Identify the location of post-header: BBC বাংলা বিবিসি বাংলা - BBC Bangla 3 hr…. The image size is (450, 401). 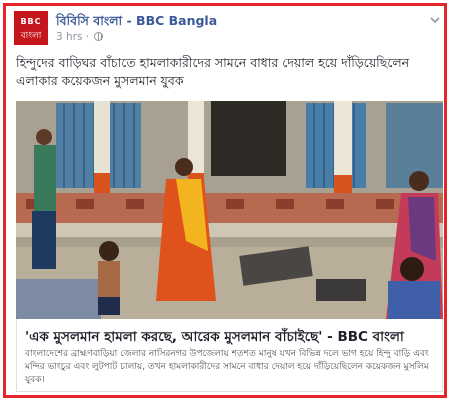
(228, 28).